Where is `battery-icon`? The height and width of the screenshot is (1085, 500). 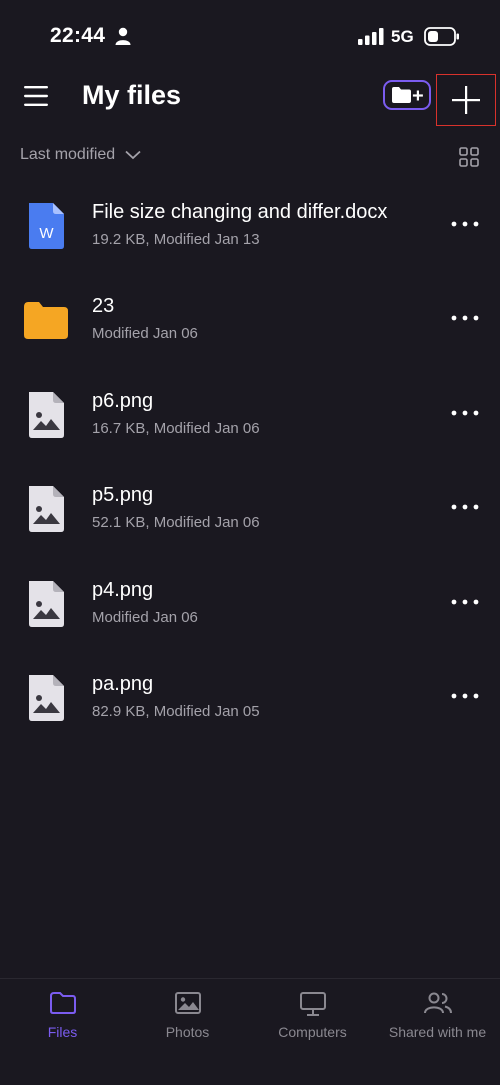
battery-icon is located at coordinates (441, 36).